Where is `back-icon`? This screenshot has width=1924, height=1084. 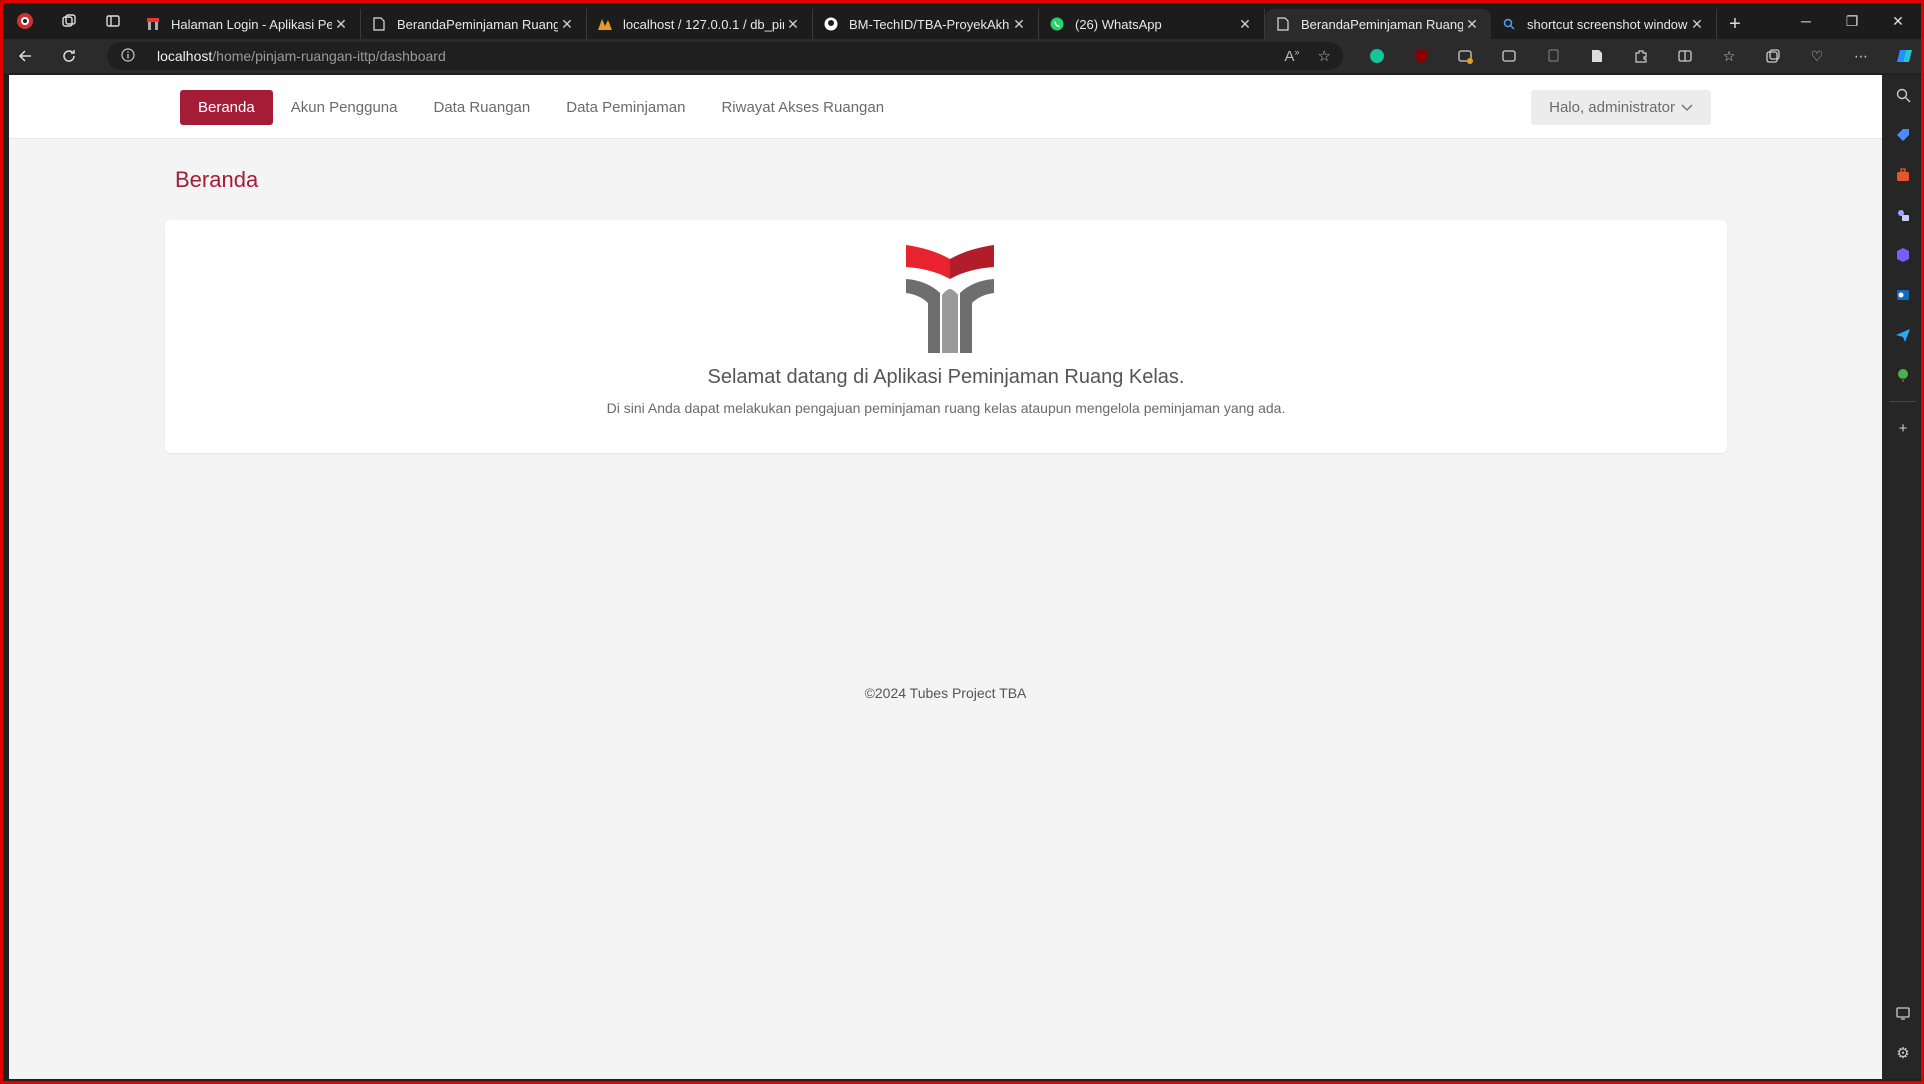 back-icon is located at coordinates (25, 56).